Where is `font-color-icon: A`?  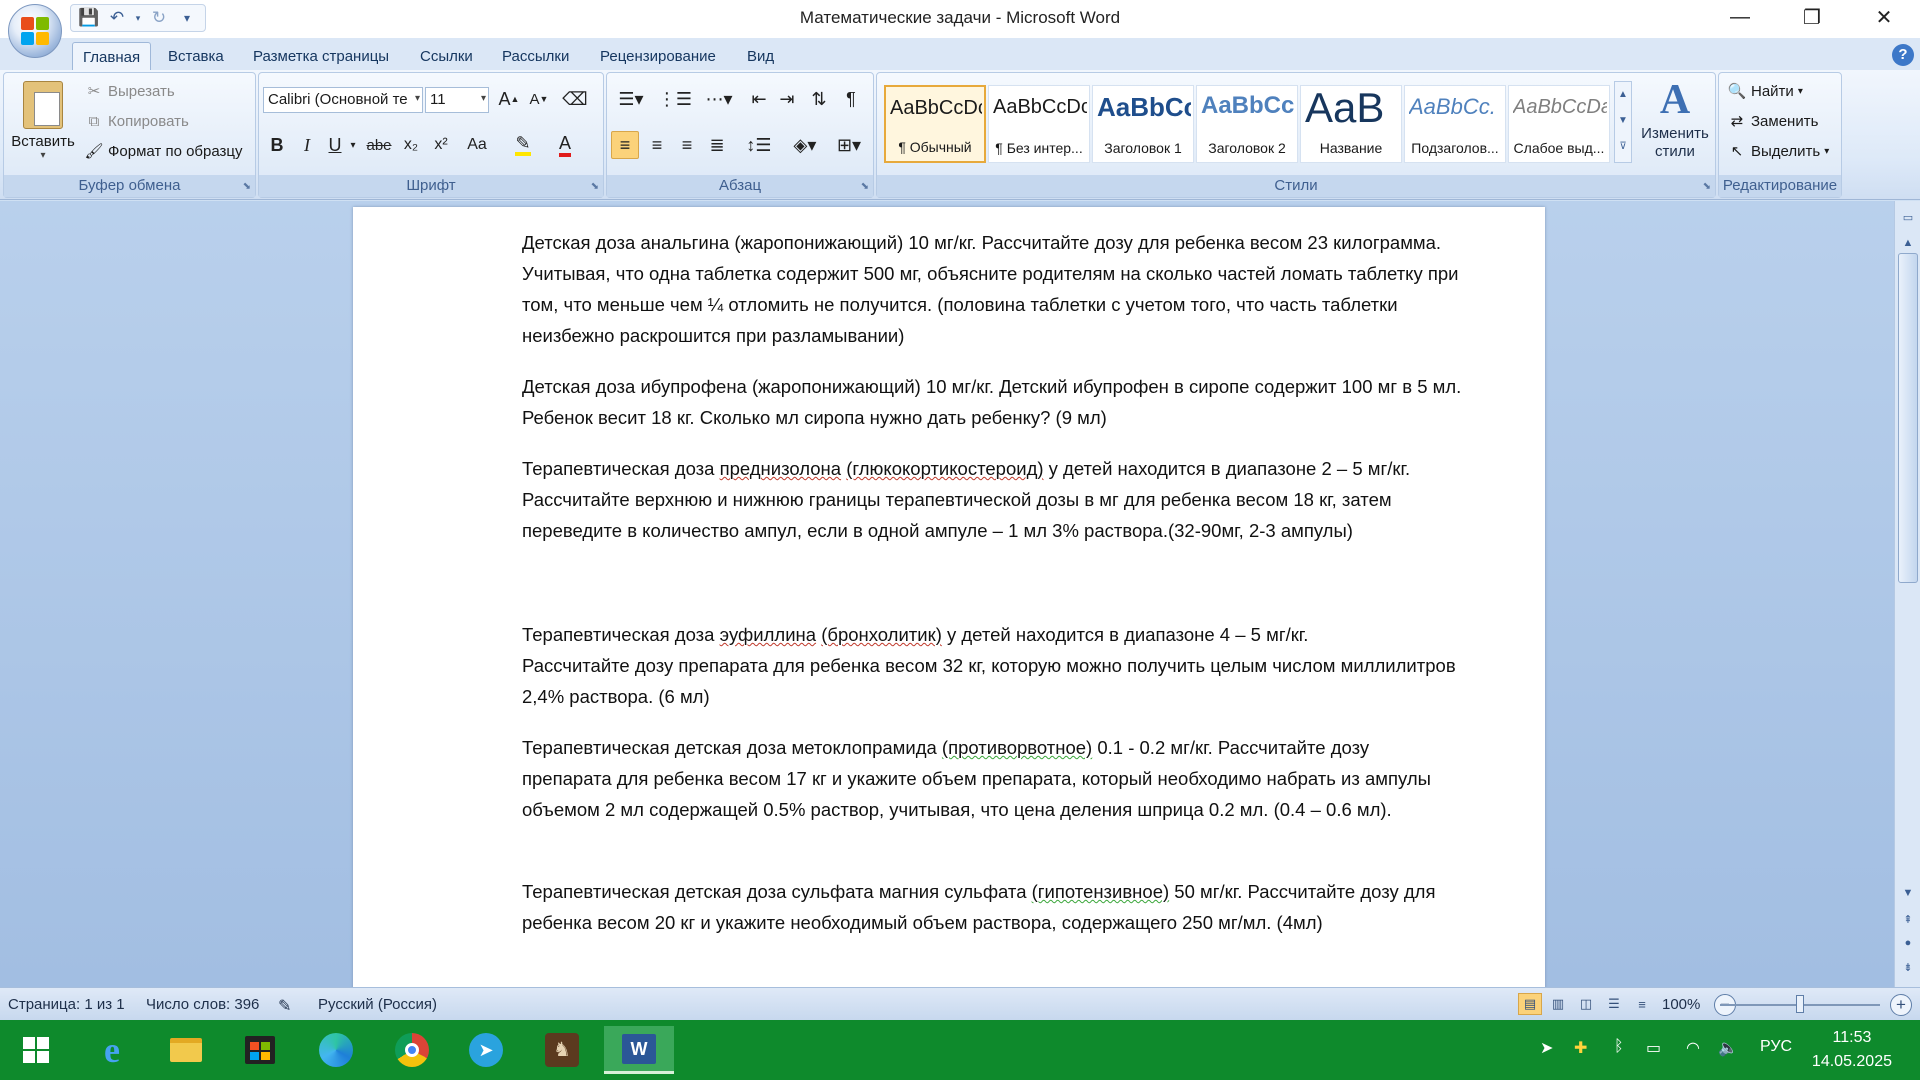
font-color-icon: A is located at coordinates (565, 145).